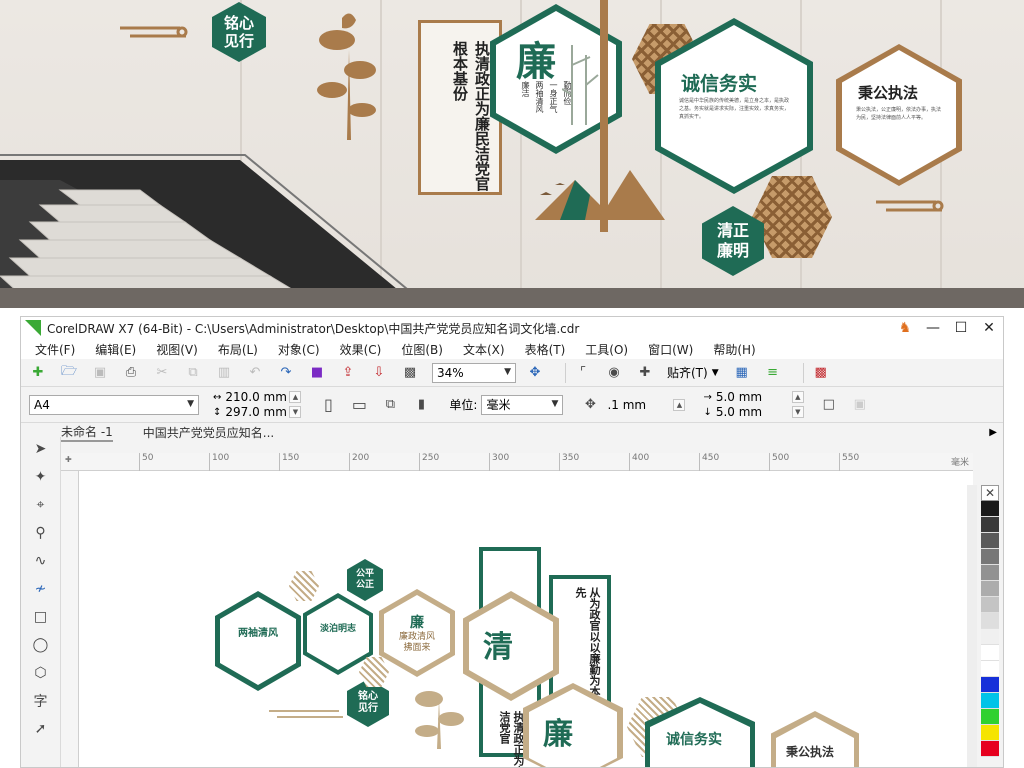 The height and width of the screenshot is (768, 1024). What do you see at coordinates (361, 349) in the screenshot?
I see `menu-effects: 效果(C)` at bounding box center [361, 349].